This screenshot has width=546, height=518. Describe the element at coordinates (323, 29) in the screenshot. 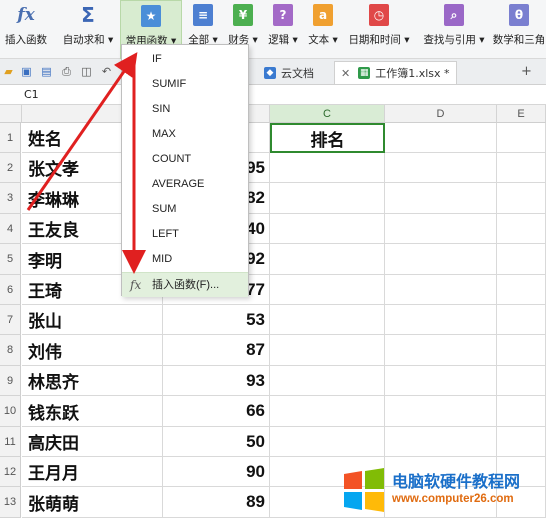

I see `text-button: a 文本 ▾` at that location.